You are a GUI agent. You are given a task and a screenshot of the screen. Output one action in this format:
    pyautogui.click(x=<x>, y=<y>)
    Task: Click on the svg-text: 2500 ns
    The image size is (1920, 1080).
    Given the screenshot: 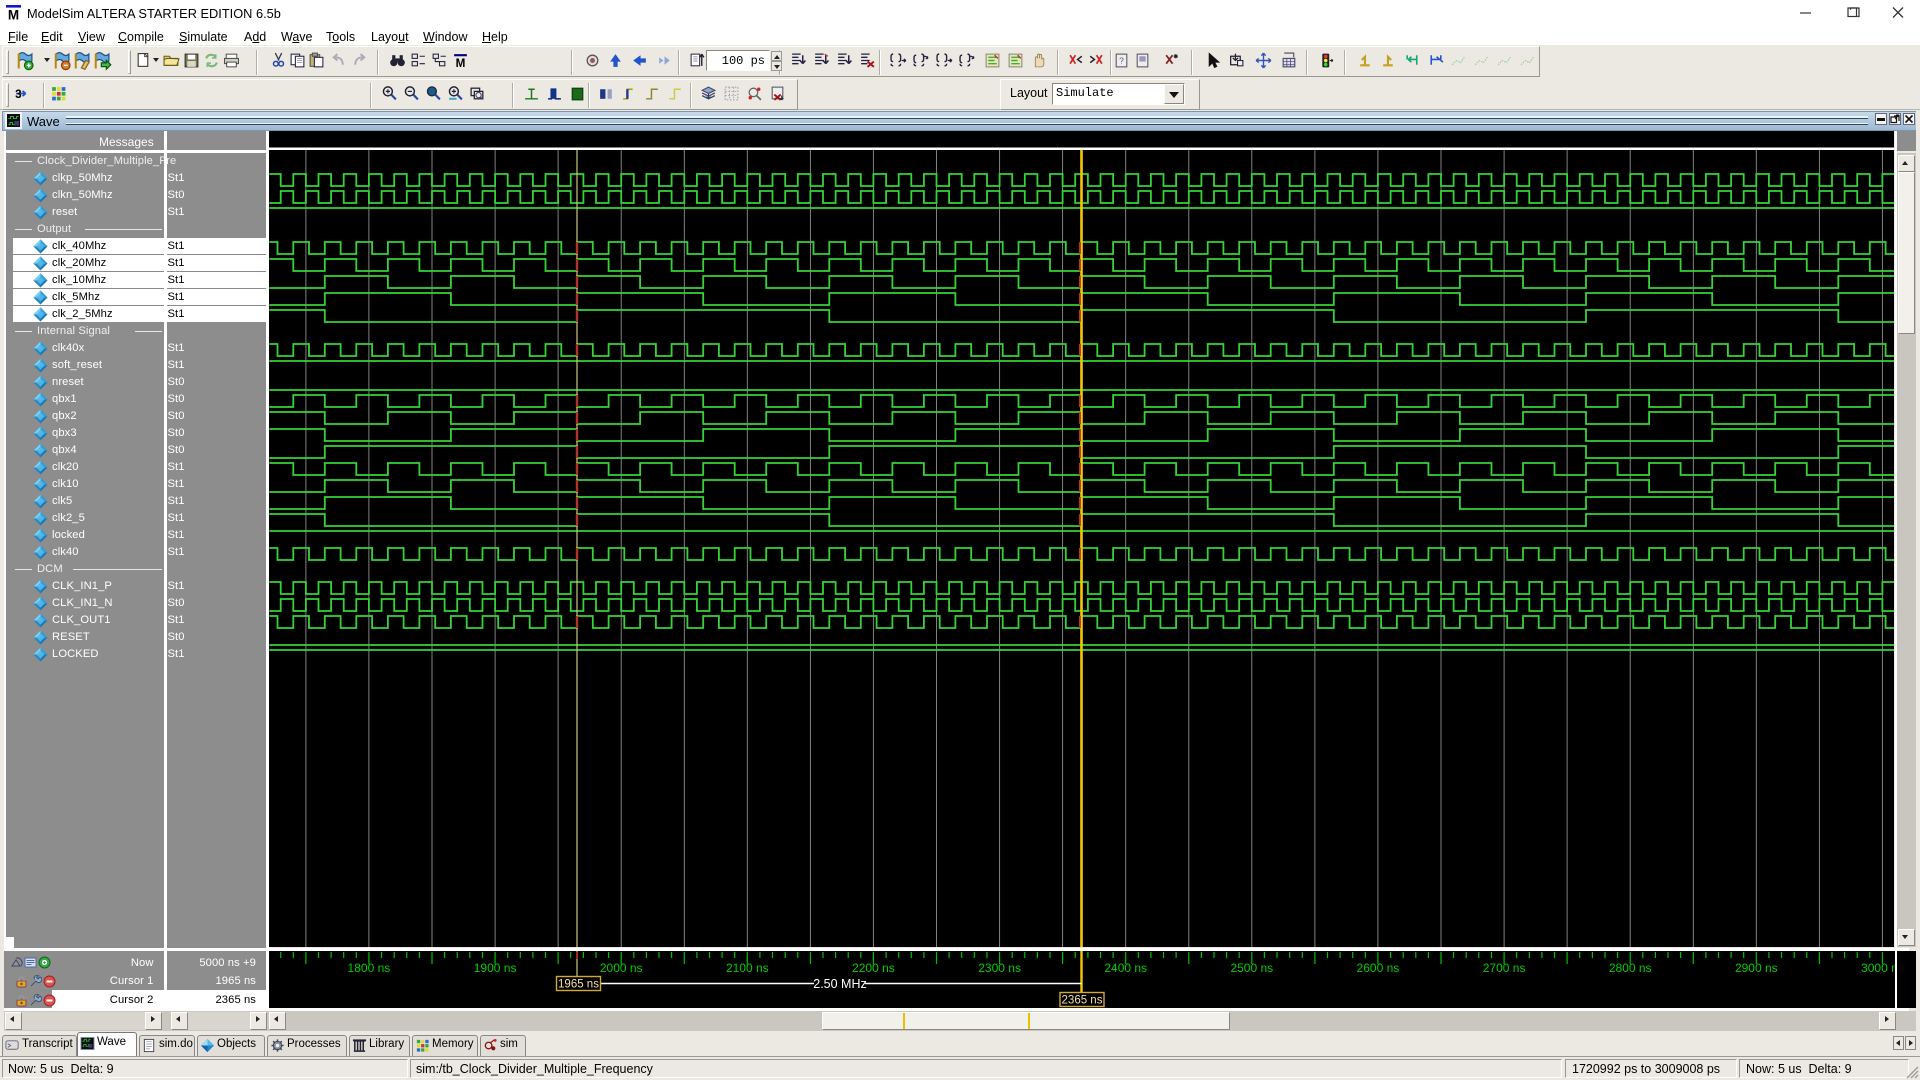 What is the action you would take?
    pyautogui.click(x=1251, y=968)
    